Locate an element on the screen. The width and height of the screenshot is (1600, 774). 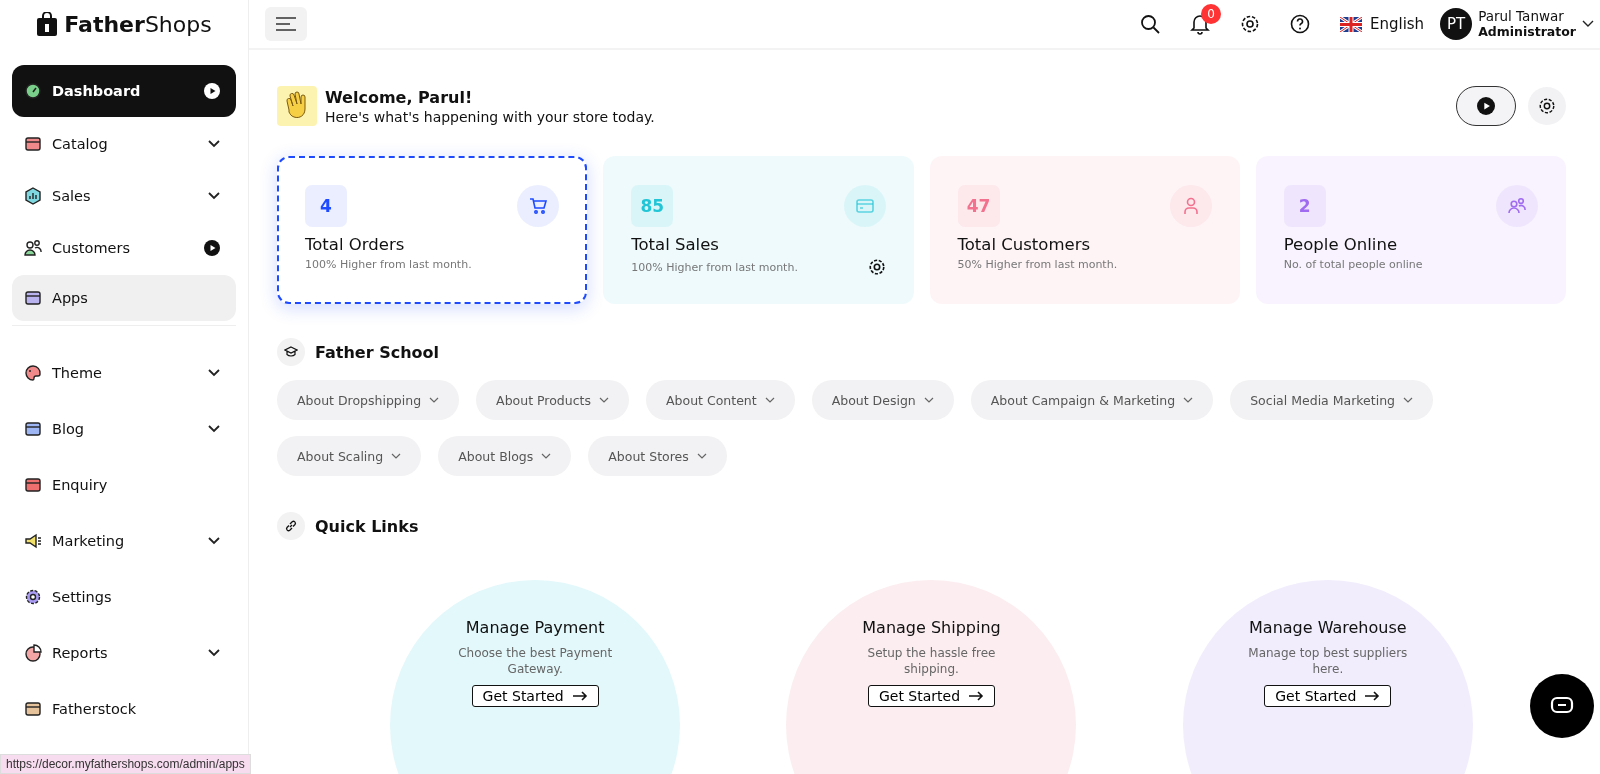
brand-name: FatherShops is located at coordinates (138, 24).